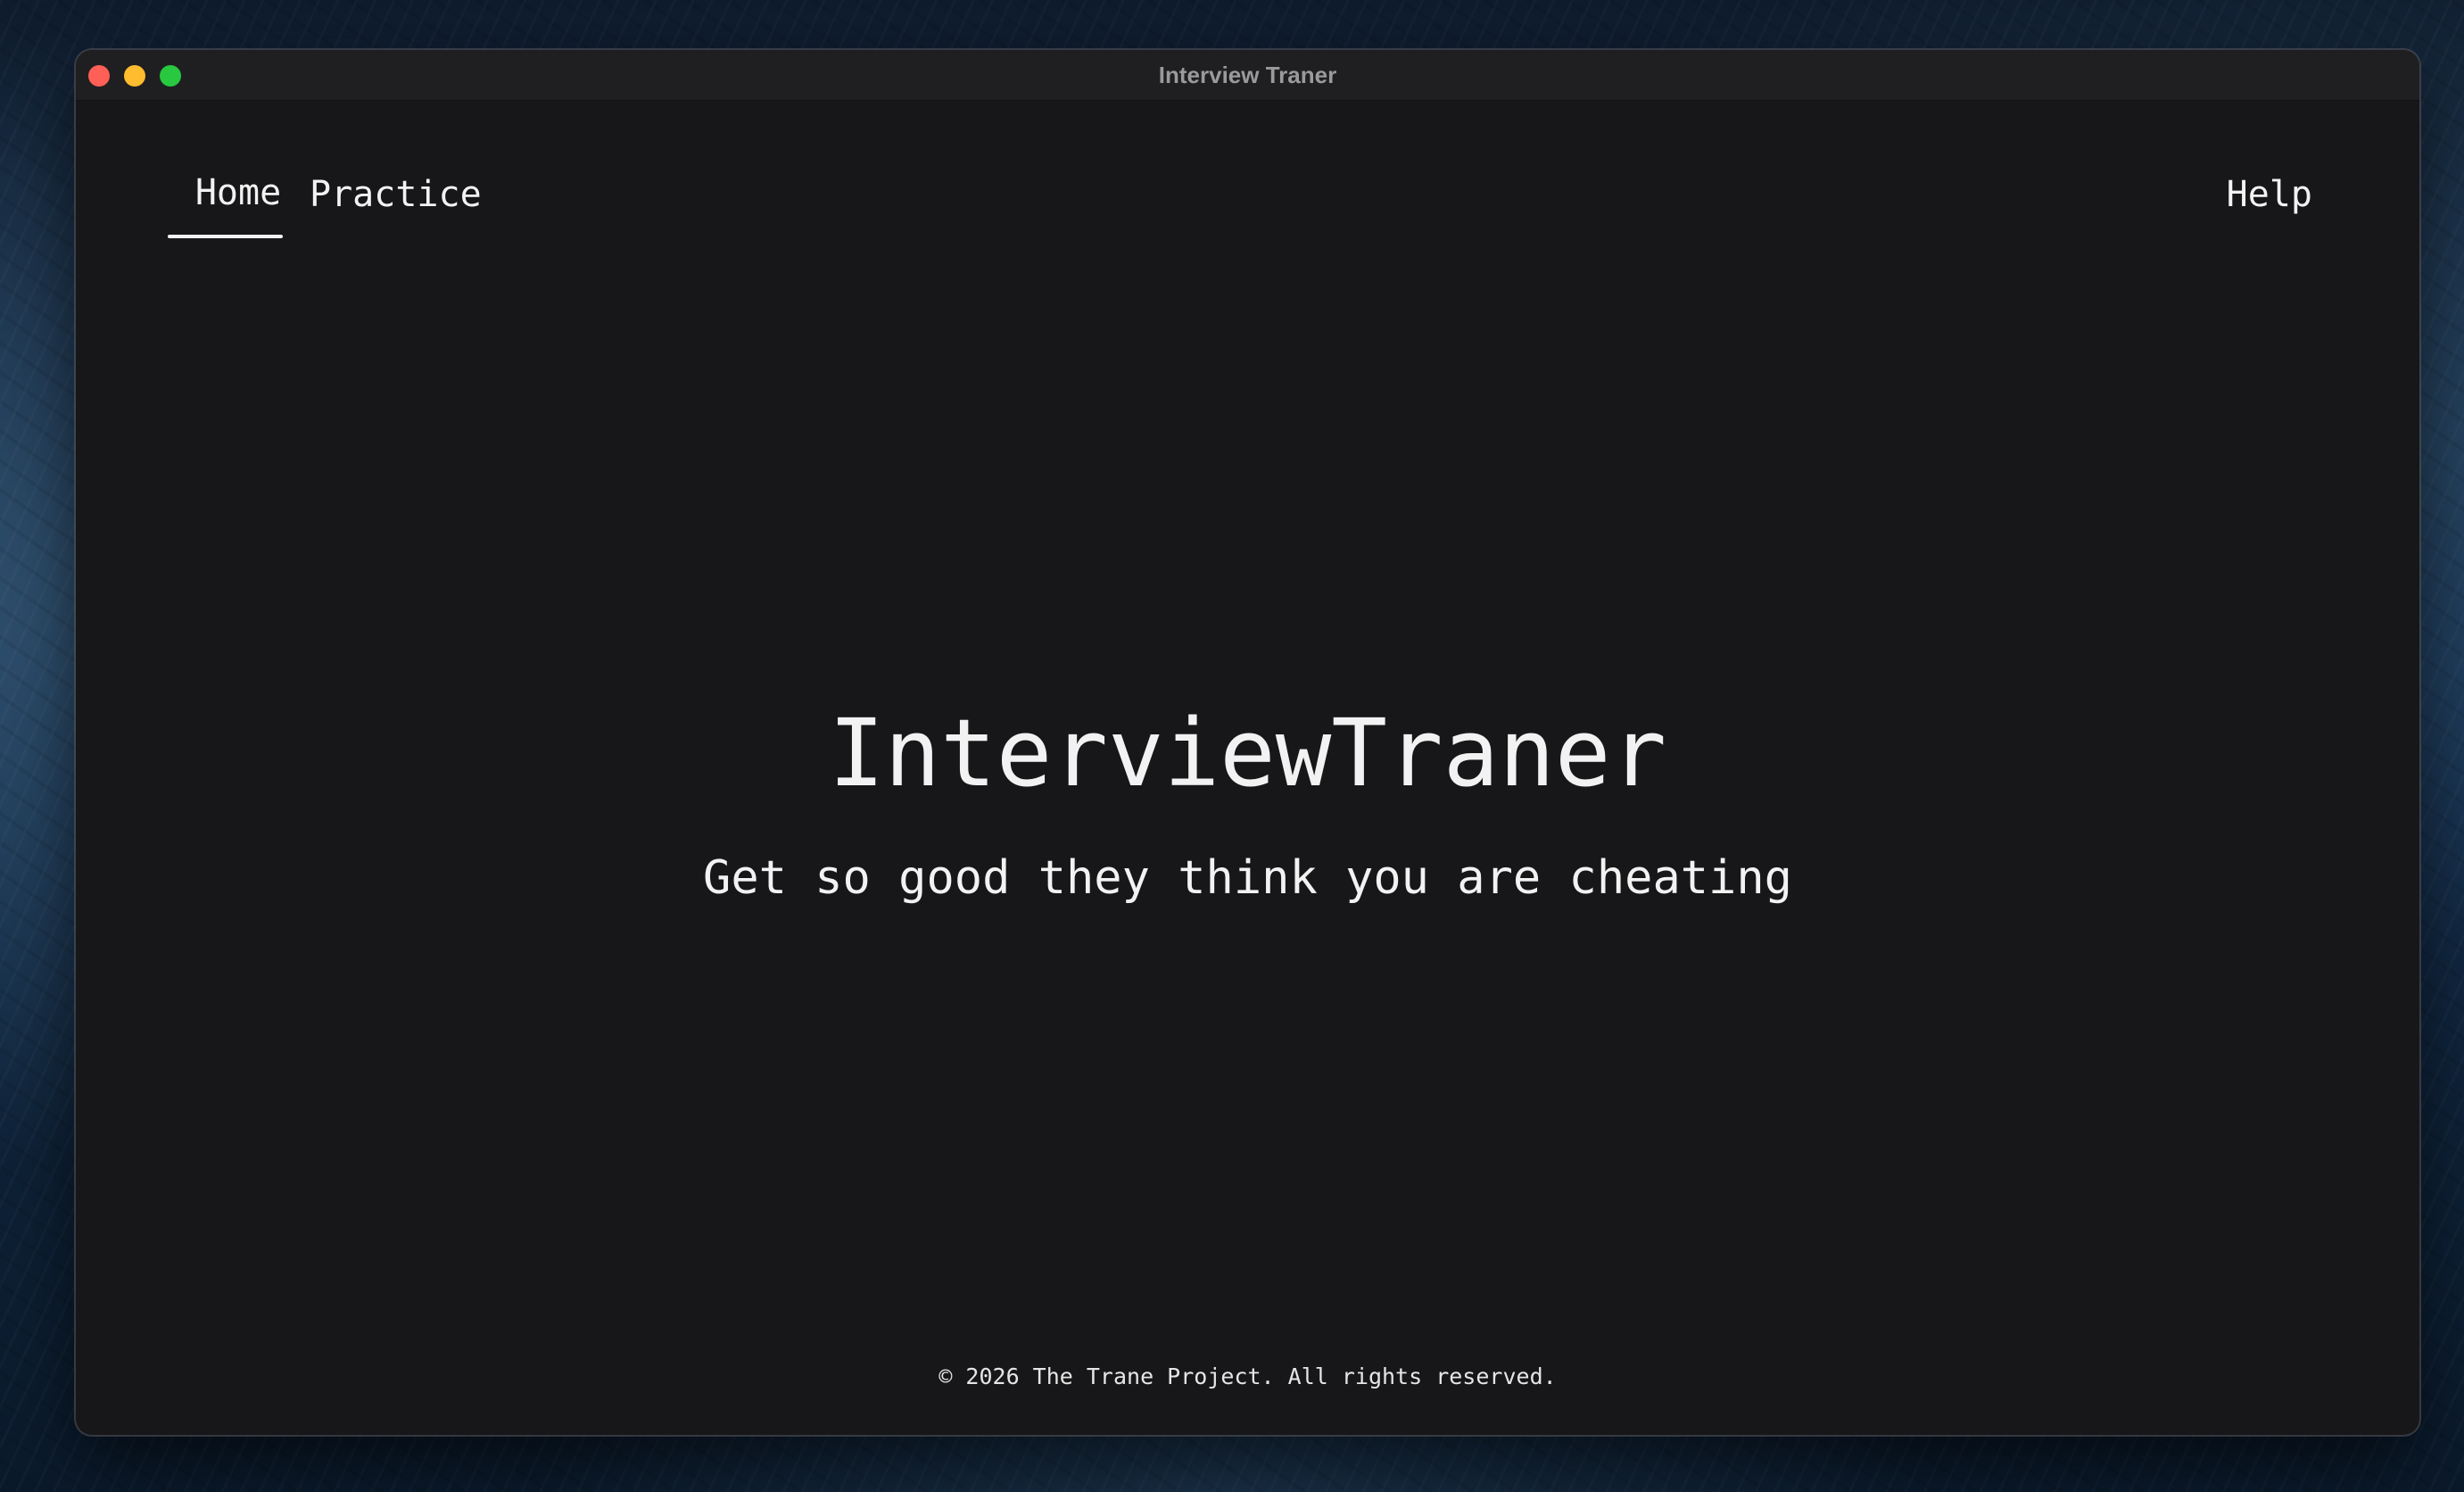 The width and height of the screenshot is (2464, 1492). What do you see at coordinates (226, 236) in the screenshot?
I see `active-tab-indicator` at bounding box center [226, 236].